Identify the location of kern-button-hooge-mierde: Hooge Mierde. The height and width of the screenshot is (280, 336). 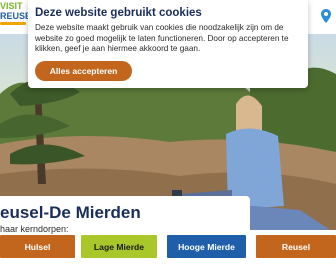
(206, 246).